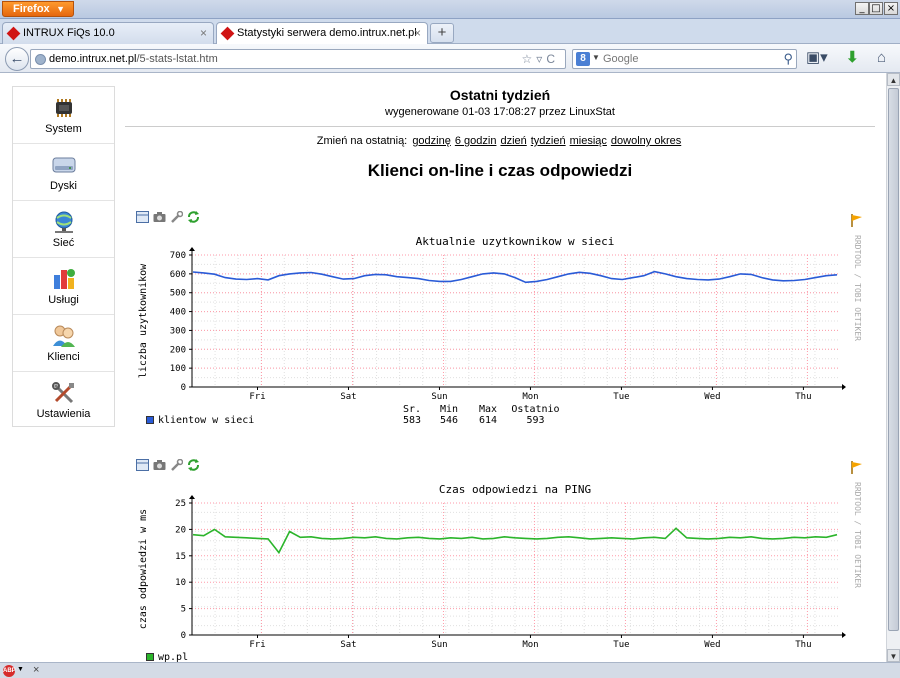  Describe the element at coordinates (583, 59) in the screenshot. I see `google-engine-icon: 8` at that location.